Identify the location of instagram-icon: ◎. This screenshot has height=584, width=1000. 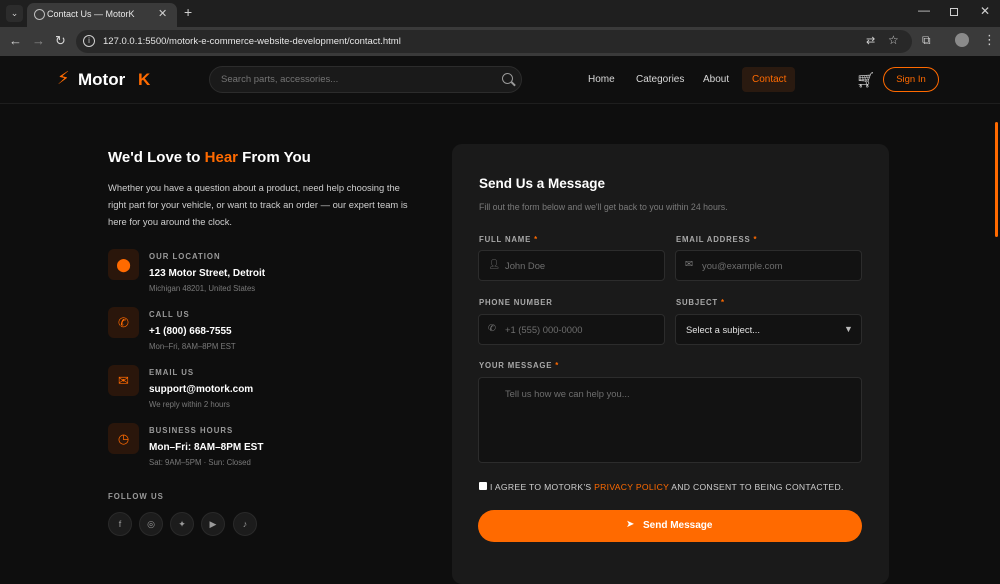
(151, 524).